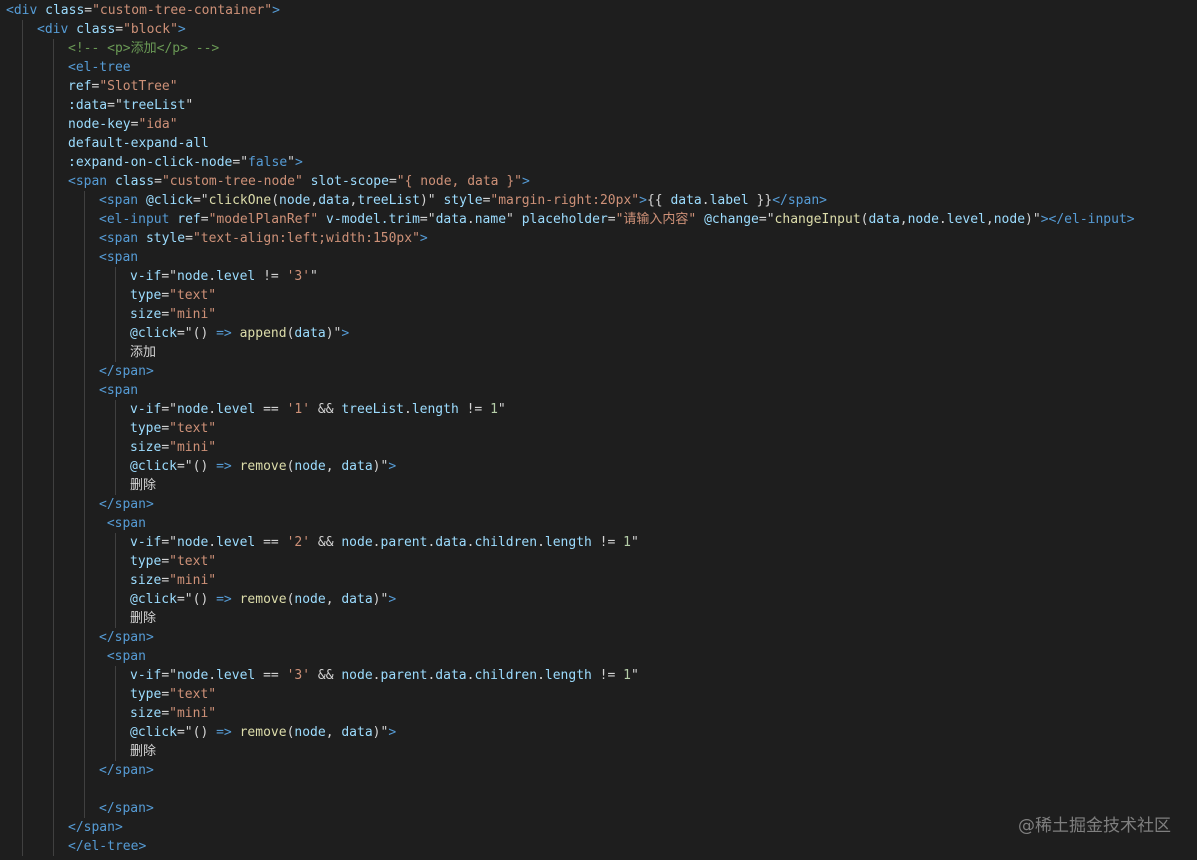 This screenshot has height=860, width=1197. I want to click on code-token-attr: ref, so click(80, 86).